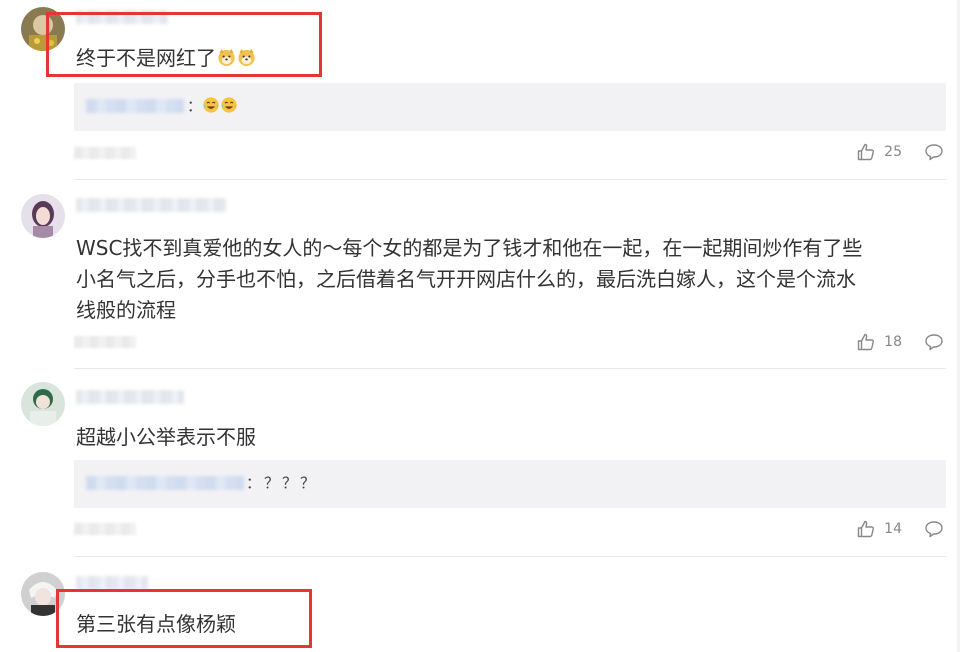 The height and width of the screenshot is (652, 960). What do you see at coordinates (510, 107) in the screenshot?
I see `reply-box: ：` at bounding box center [510, 107].